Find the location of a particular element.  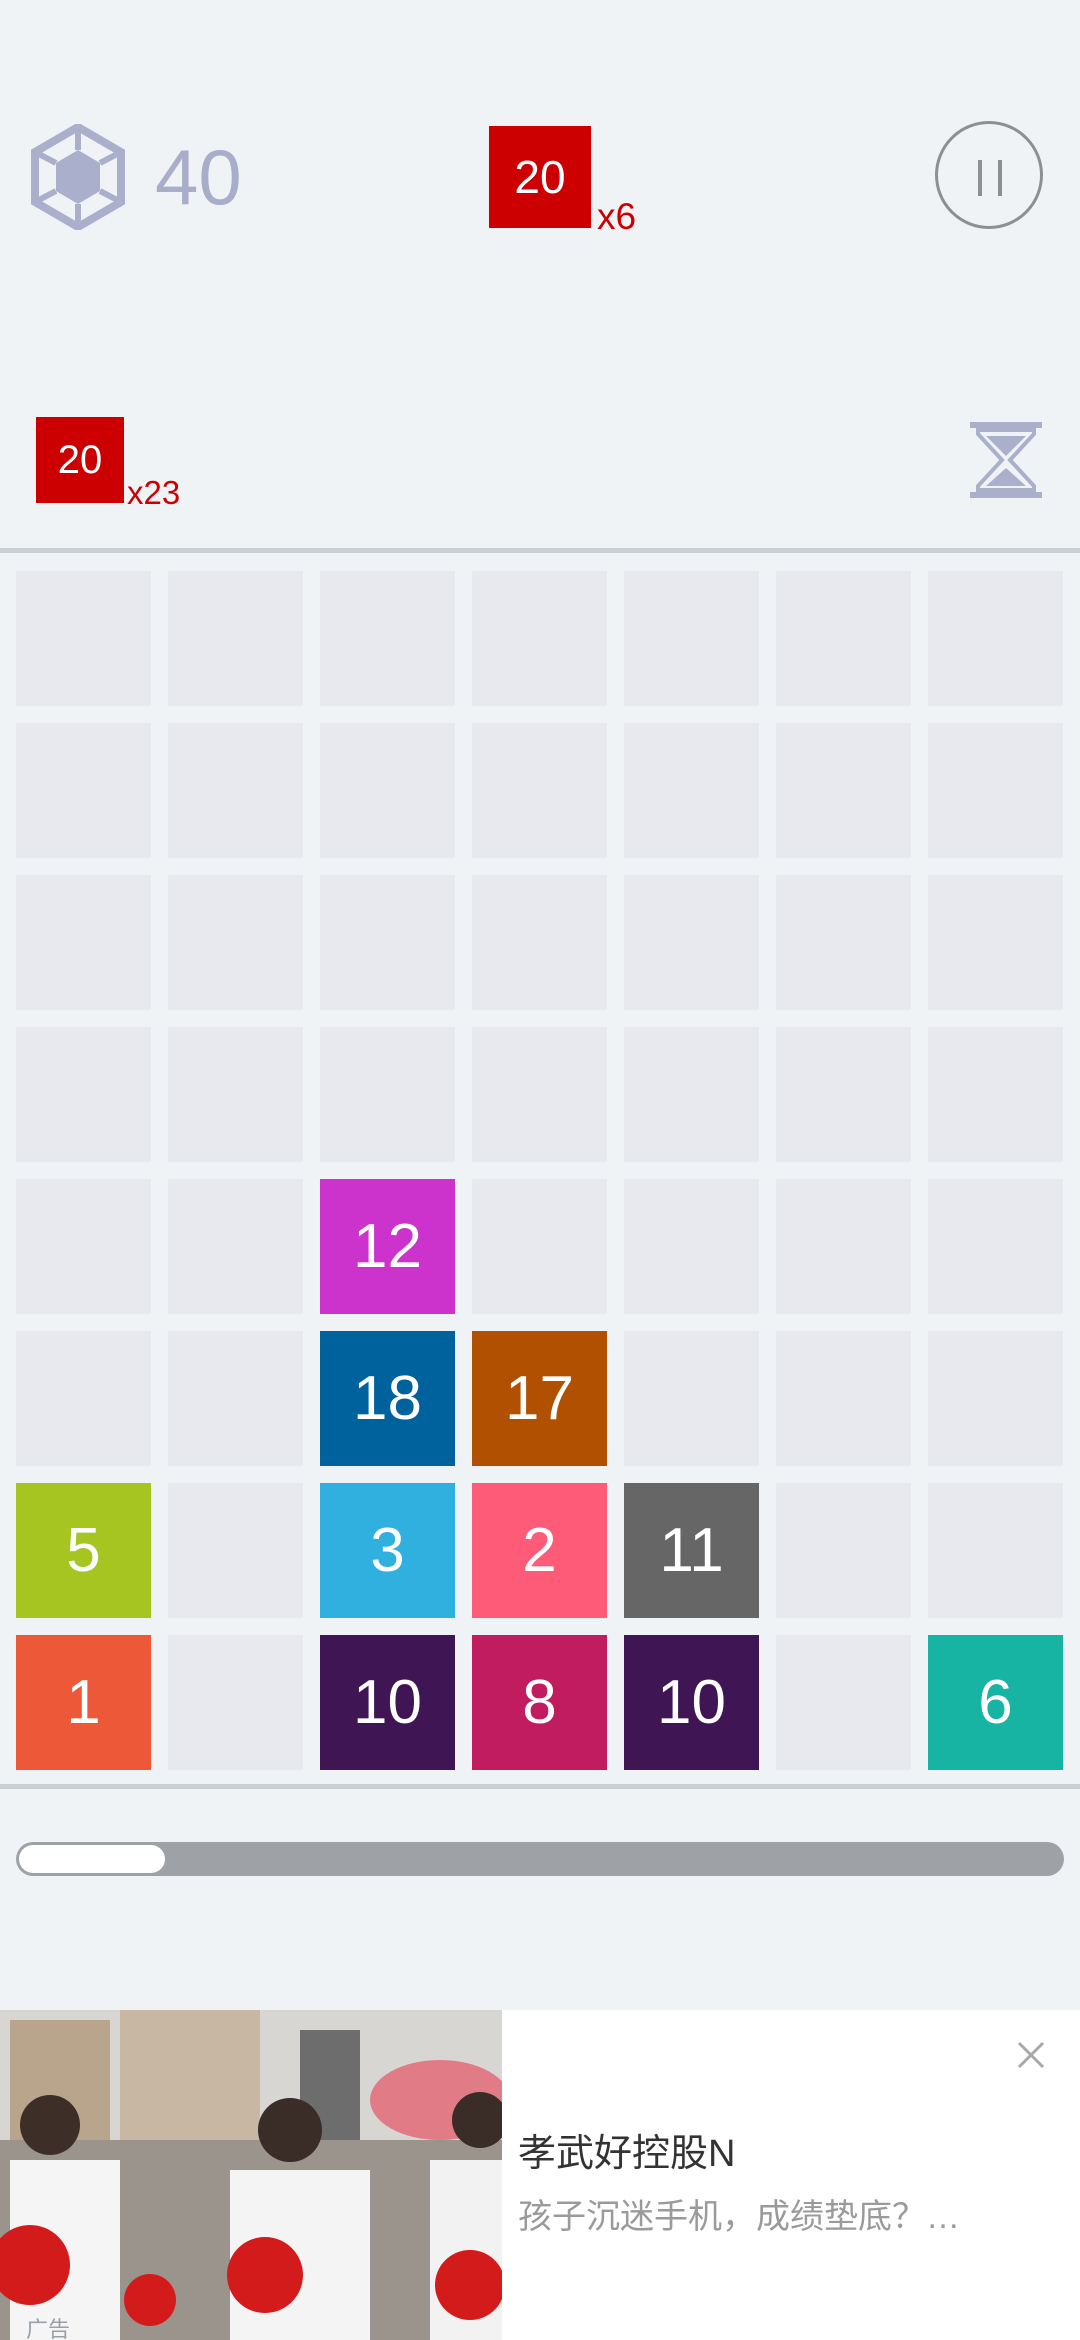

board-tile: 2 is located at coordinates (539, 1550).